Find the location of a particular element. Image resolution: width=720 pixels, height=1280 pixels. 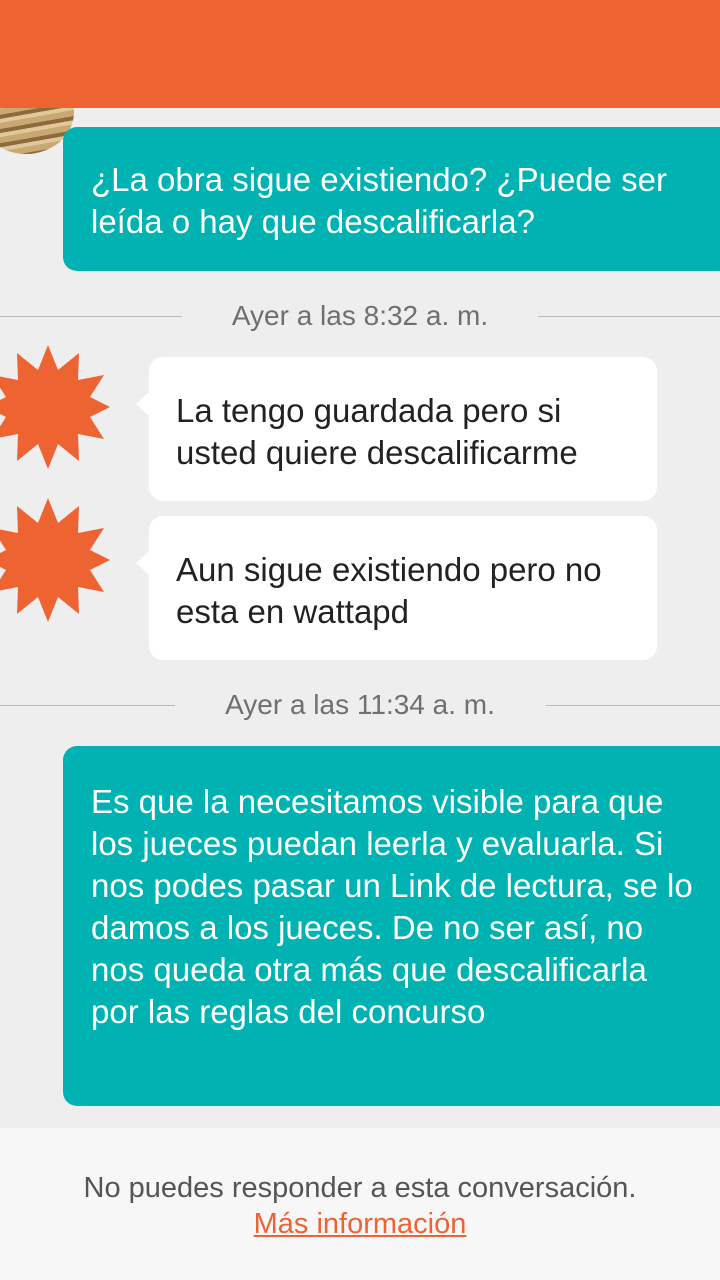

timestamp-label: Ayer a las 8:32 a. m. is located at coordinates (360, 315).